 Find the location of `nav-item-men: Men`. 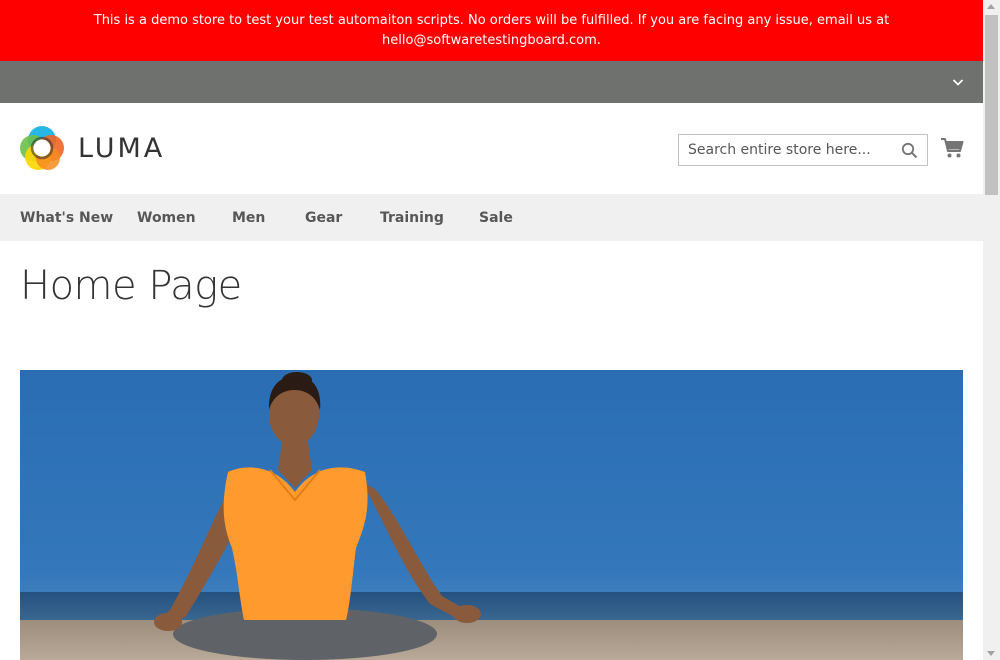

nav-item-men: Men is located at coordinates (268, 218).